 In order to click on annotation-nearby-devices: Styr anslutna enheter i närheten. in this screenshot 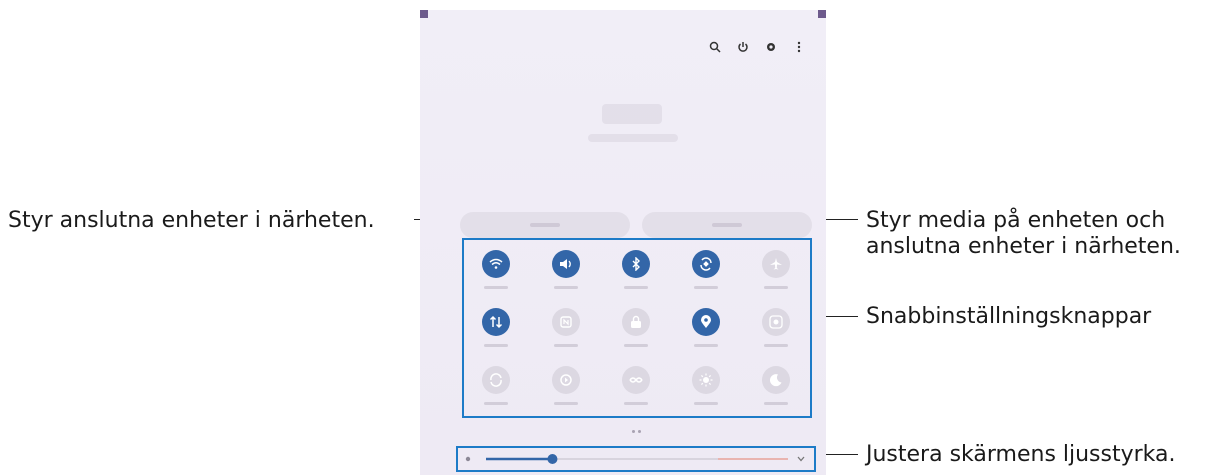, I will do `click(191, 220)`.